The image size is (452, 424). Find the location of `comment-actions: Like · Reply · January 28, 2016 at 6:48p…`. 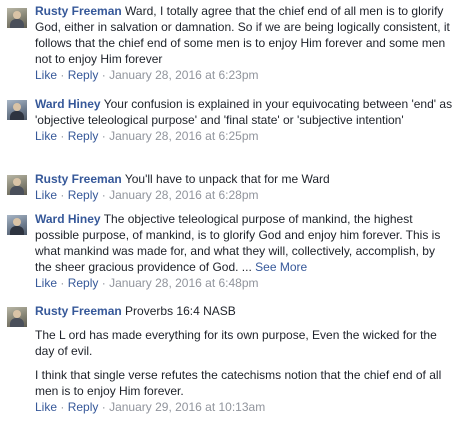

comment-actions: Like · Reply · January 28, 2016 at 6:48p… is located at coordinates (243, 283).